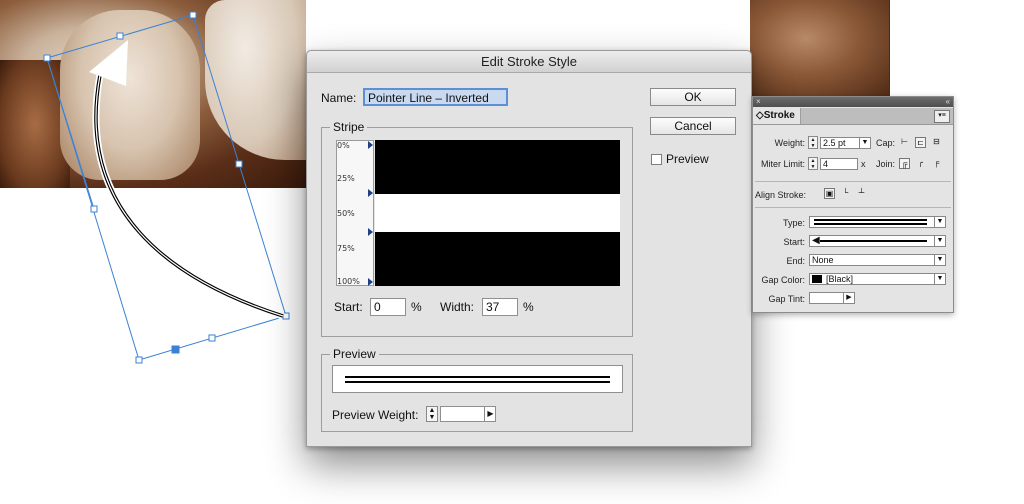 The image size is (1024, 504). I want to click on ruler-tick: 100%, so click(348, 281).